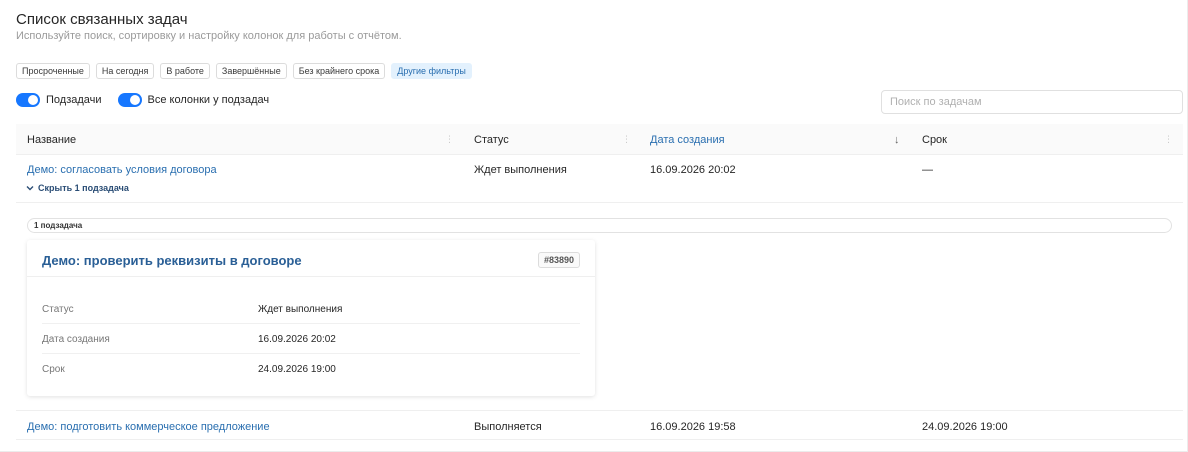 The width and height of the screenshot is (1188, 452). What do you see at coordinates (30, 188) in the screenshot?
I see `chevron-down-icon` at bounding box center [30, 188].